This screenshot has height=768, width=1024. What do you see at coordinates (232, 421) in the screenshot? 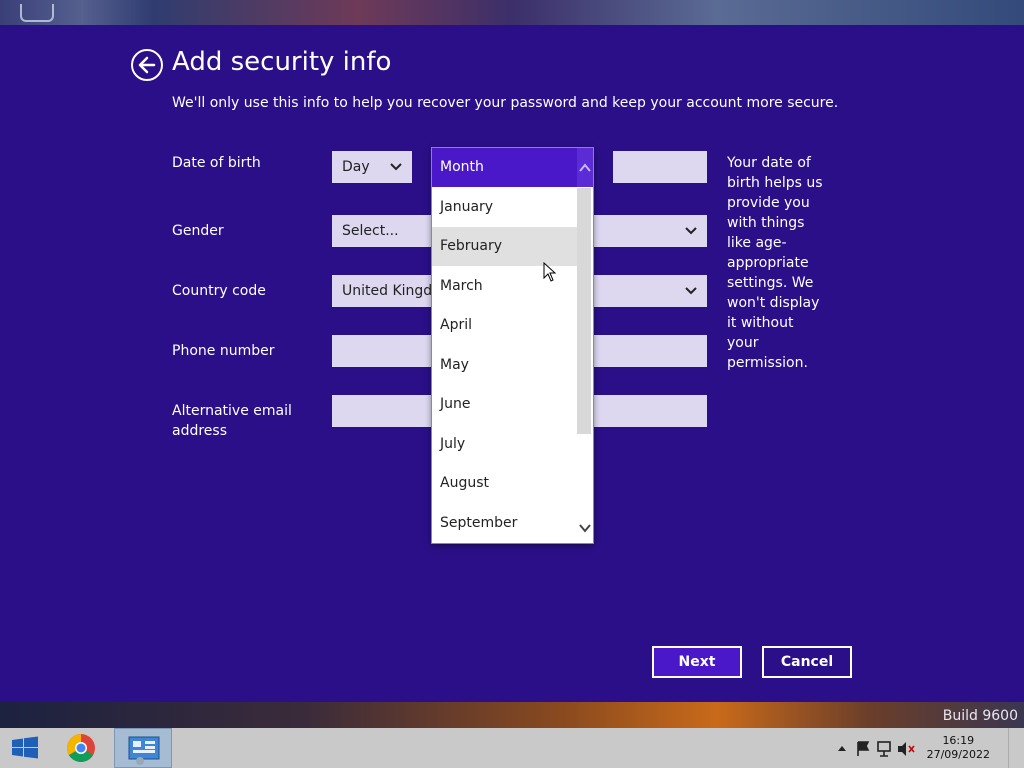
I see `alt-email-label: Alternative email address` at bounding box center [232, 421].